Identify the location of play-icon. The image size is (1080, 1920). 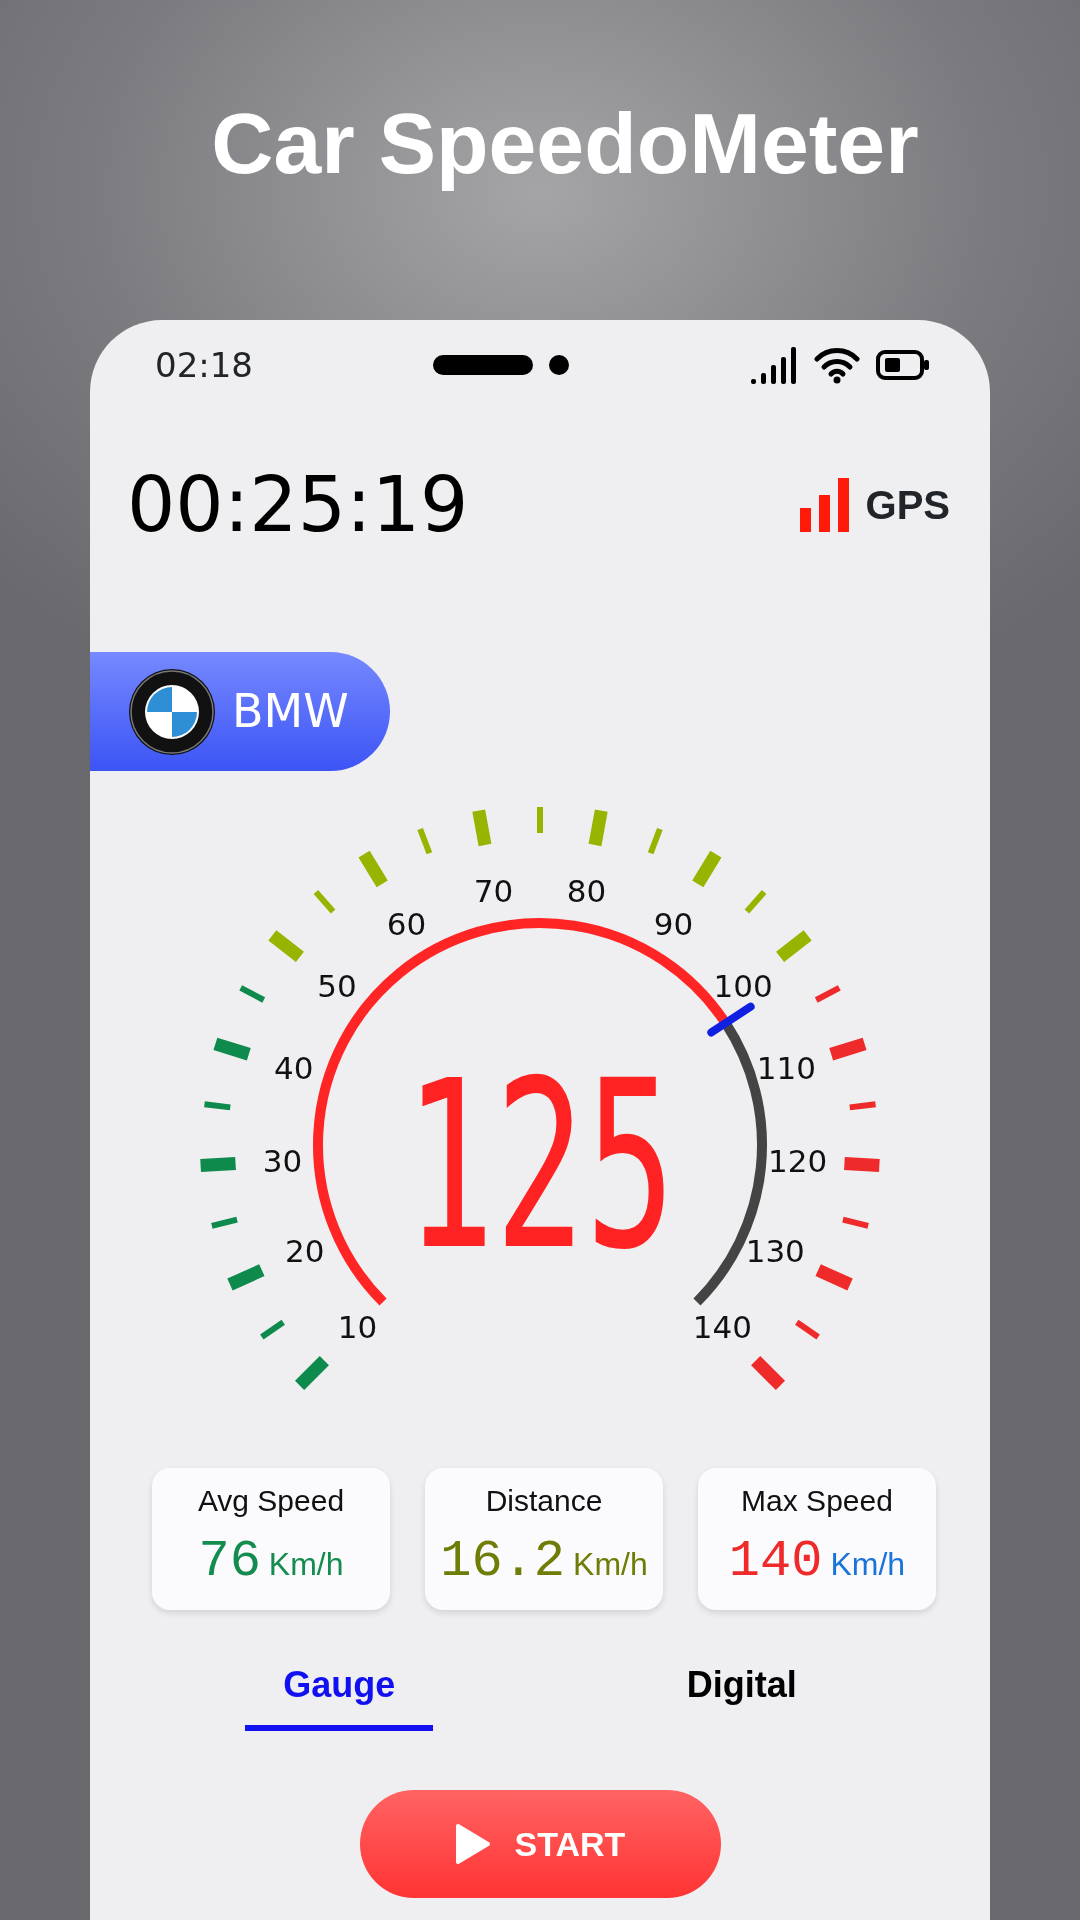
(472, 1844).